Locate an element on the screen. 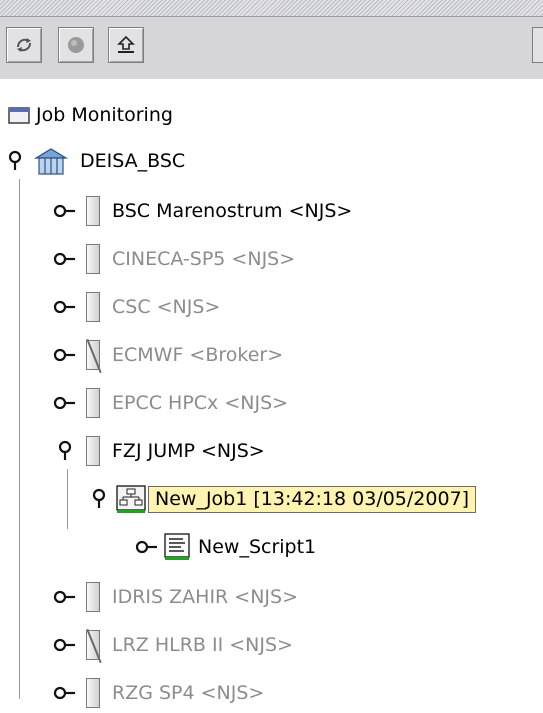 The height and width of the screenshot is (713, 543). tree-item-job: New_Job1 [13:42:18 03/05/2007] is located at coordinates (281, 499).